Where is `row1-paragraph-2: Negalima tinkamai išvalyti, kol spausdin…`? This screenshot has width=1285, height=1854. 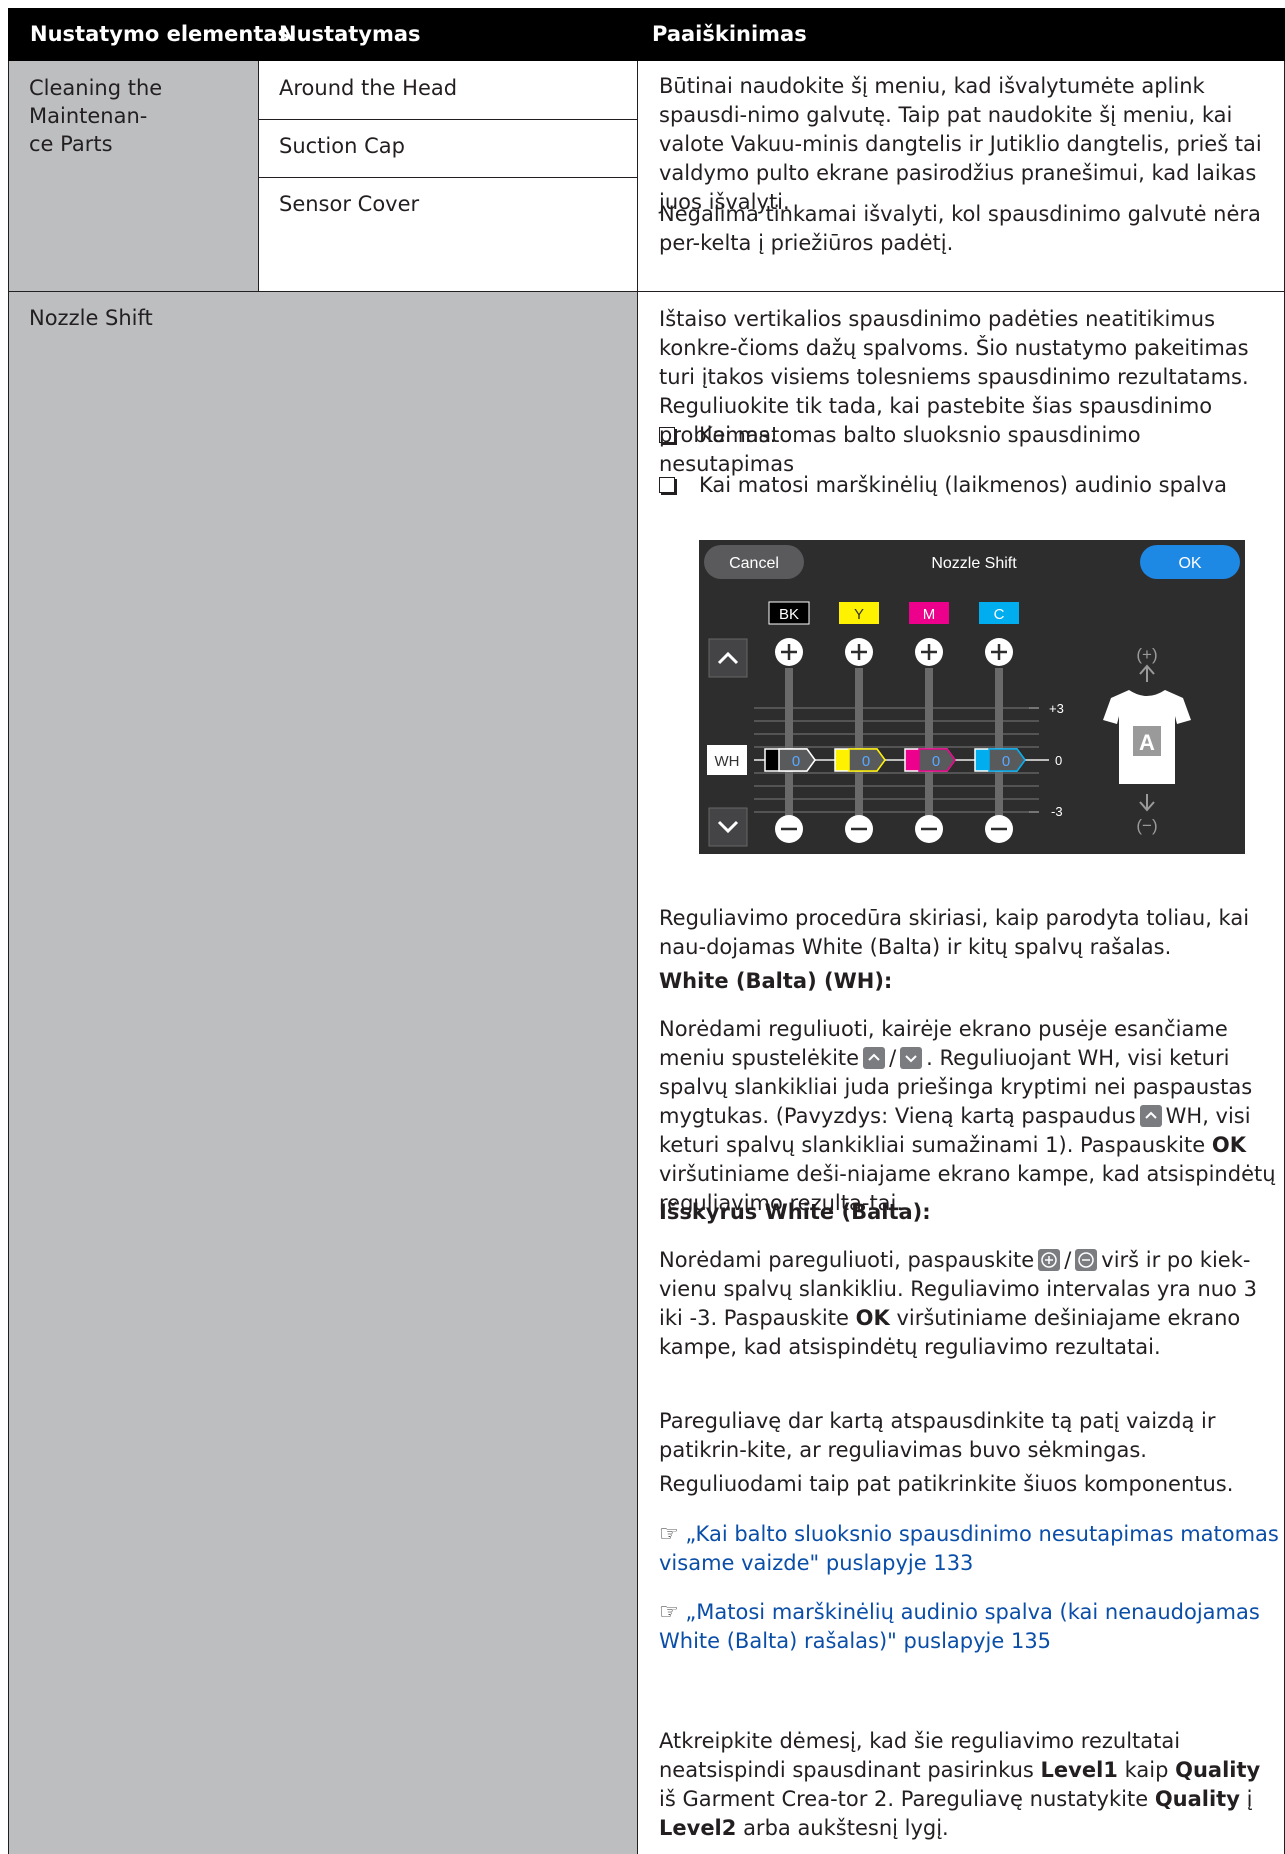 row1-paragraph-2: Negalima tinkamai išvalyti, kol spausdin… is located at coordinates (960, 228).